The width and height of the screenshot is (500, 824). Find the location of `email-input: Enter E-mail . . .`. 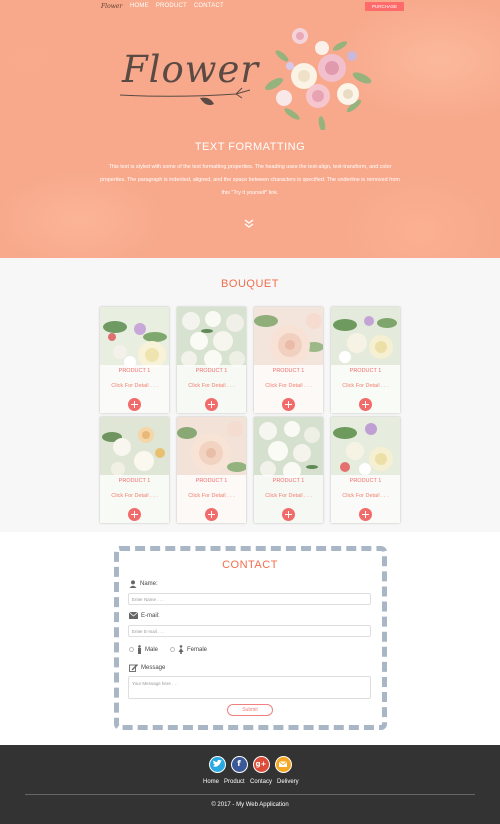

email-input: Enter E-mail . . . is located at coordinates (249, 631).